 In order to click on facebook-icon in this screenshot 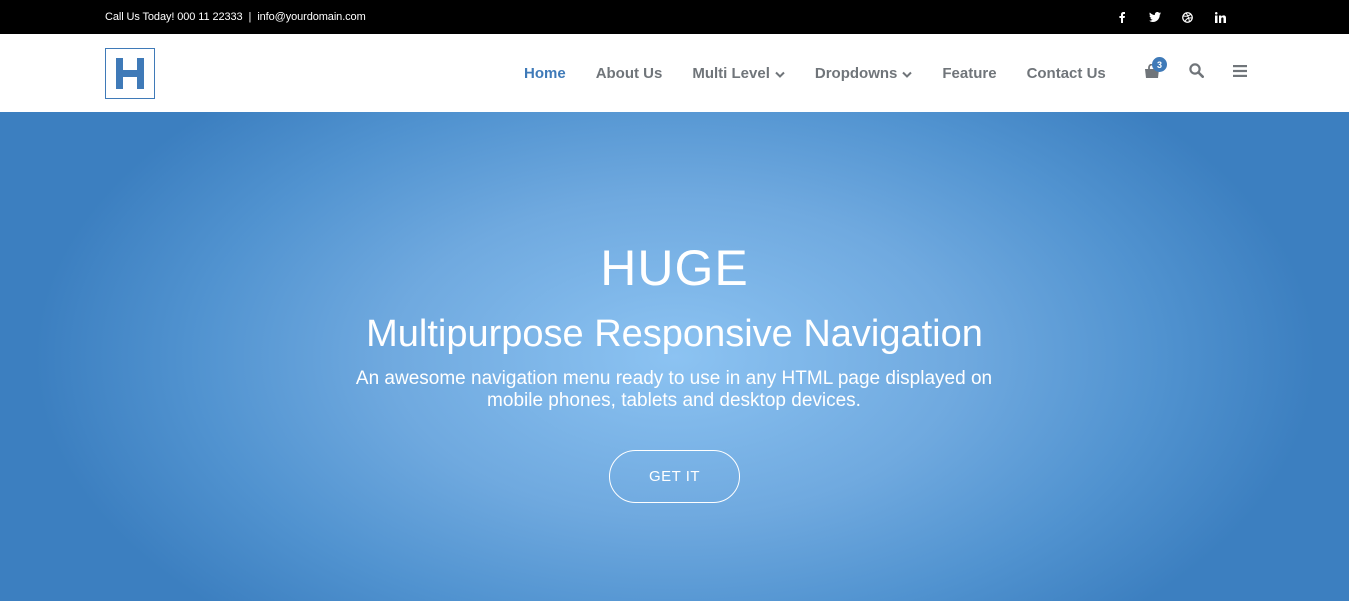, I will do `click(1121, 17)`.